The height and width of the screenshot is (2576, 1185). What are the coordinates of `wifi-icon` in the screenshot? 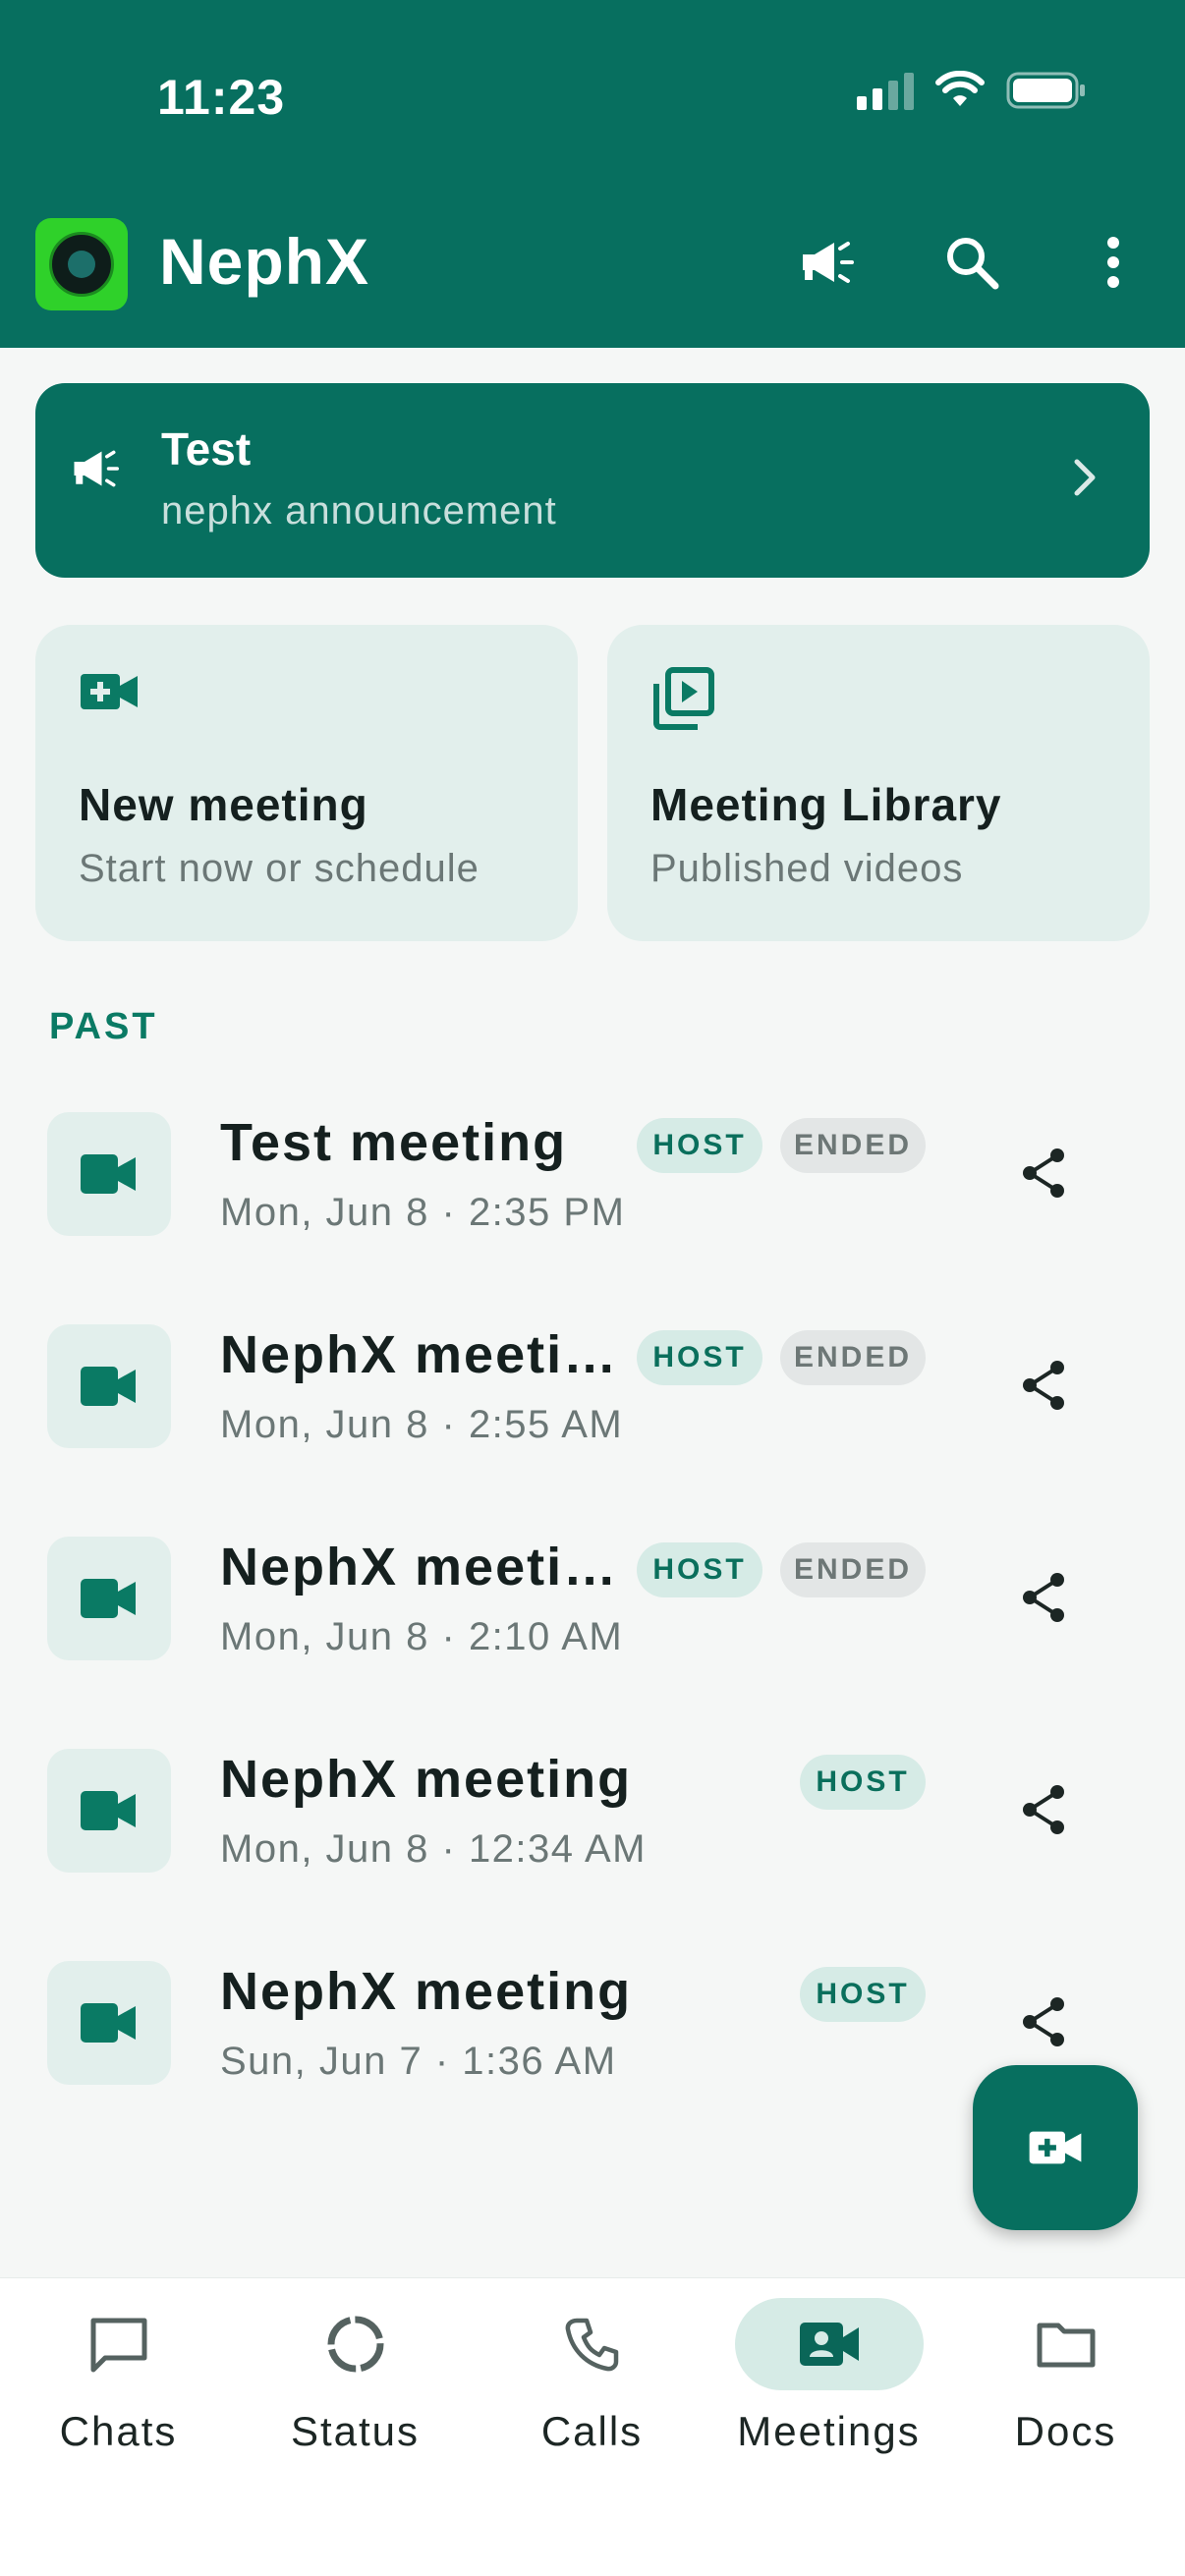 It's located at (960, 88).